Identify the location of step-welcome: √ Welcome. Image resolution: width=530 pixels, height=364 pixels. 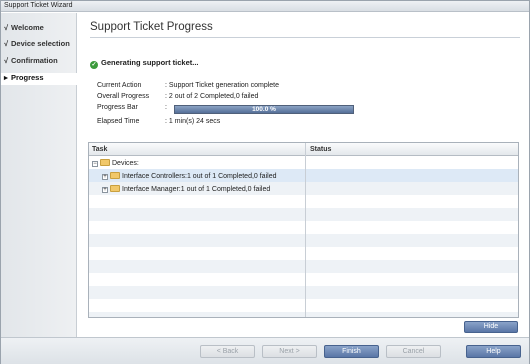
(24, 29).